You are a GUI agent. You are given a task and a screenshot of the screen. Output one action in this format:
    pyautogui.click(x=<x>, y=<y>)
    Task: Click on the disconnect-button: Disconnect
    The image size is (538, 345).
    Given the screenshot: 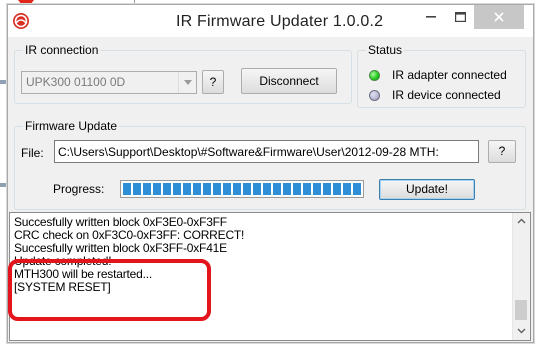 What is the action you would take?
    pyautogui.click(x=289, y=81)
    